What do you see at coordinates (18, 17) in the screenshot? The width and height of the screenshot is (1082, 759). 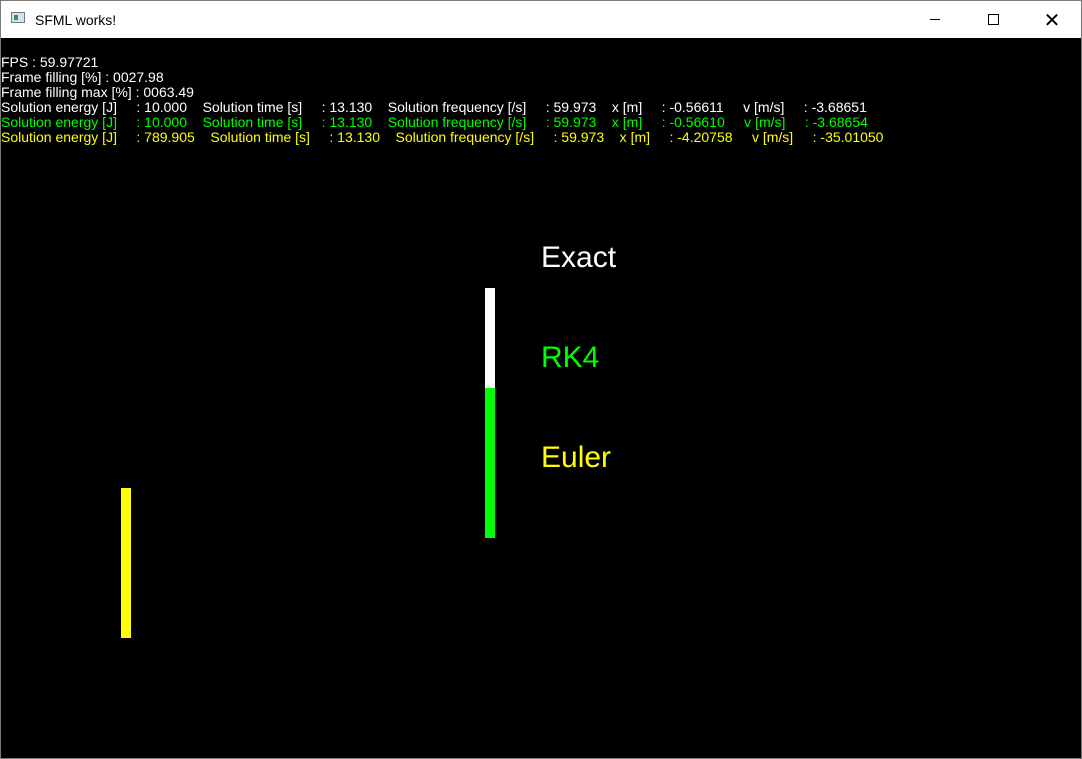 I see `app-window-icon` at bounding box center [18, 17].